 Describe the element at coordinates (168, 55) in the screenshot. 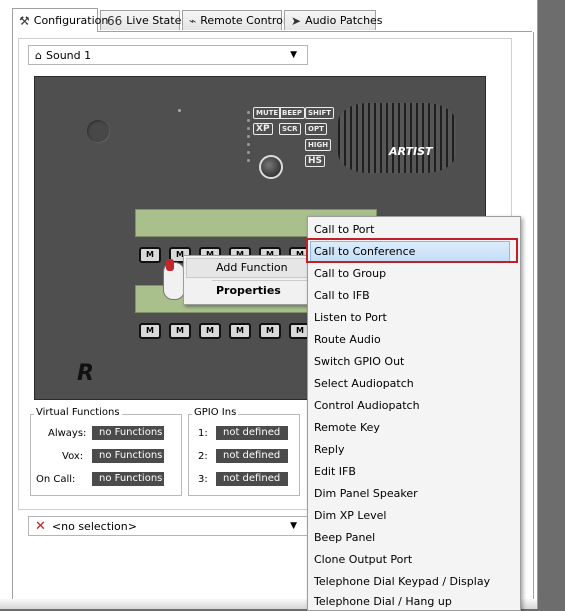

I see `sound-select: ⌂ Sound 1 ▼` at that location.